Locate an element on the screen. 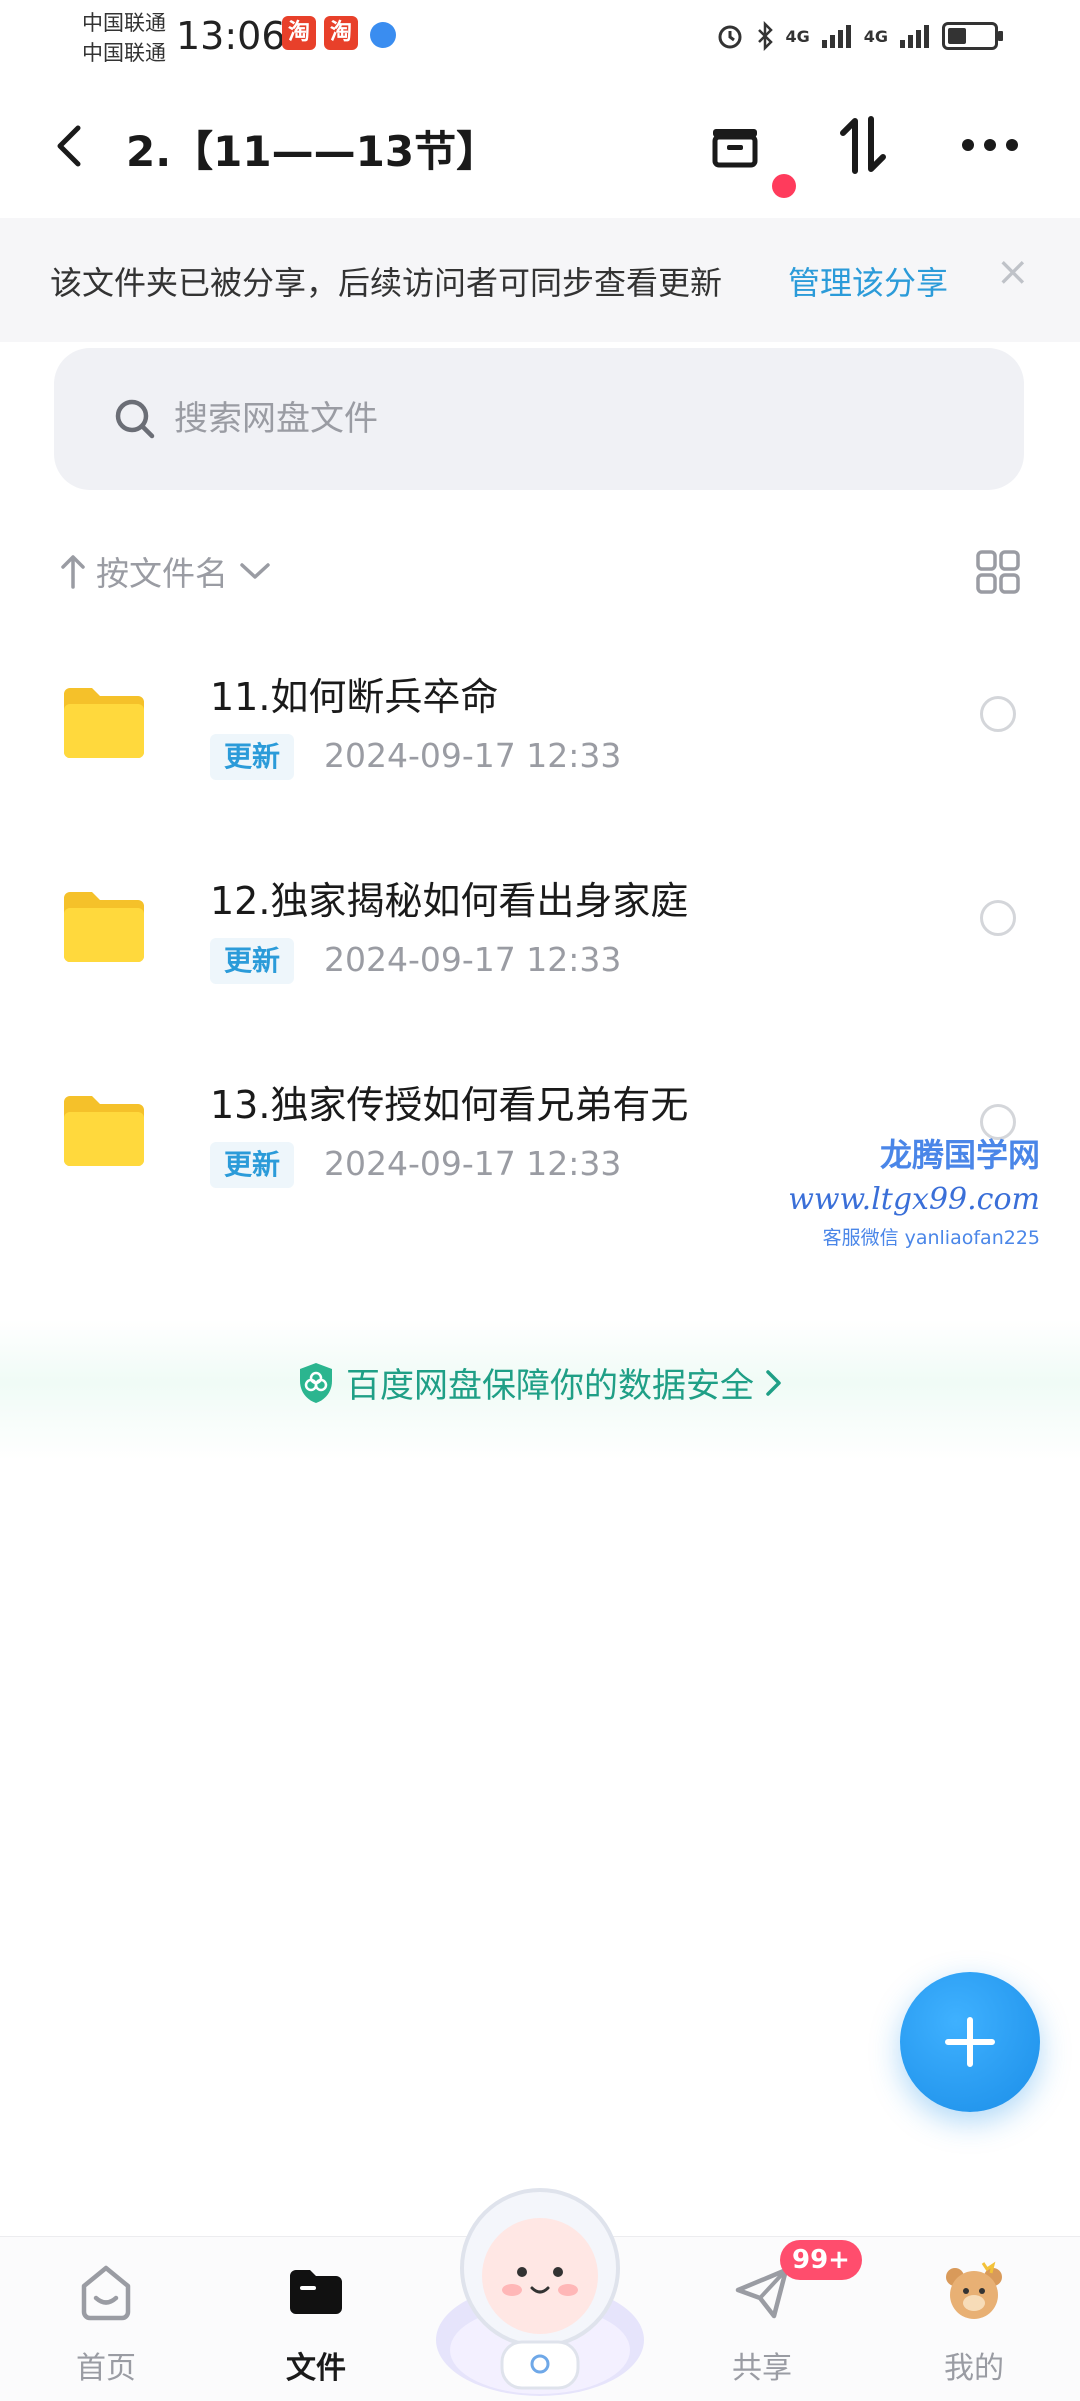 This screenshot has height=2401, width=1080. add-button is located at coordinates (970, 2042).